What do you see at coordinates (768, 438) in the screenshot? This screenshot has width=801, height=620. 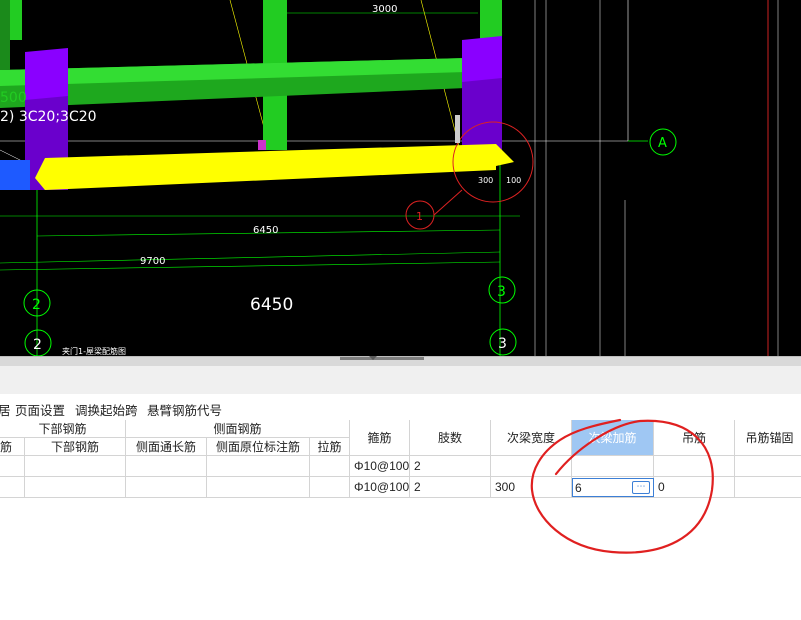 I see `col-header-hanger-anchor: 吊筋锚固` at bounding box center [768, 438].